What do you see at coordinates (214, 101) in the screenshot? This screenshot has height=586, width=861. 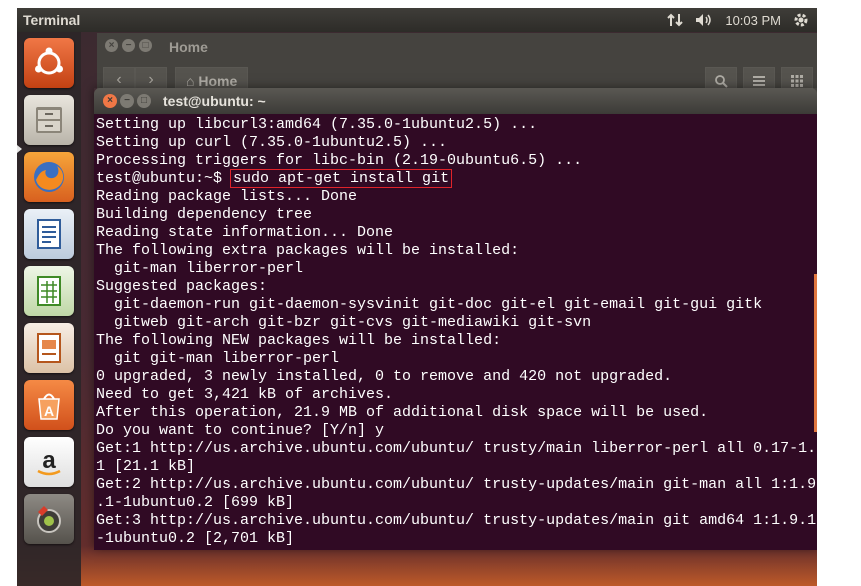 I see `terminal-title: test@ubuntu: ~` at bounding box center [214, 101].